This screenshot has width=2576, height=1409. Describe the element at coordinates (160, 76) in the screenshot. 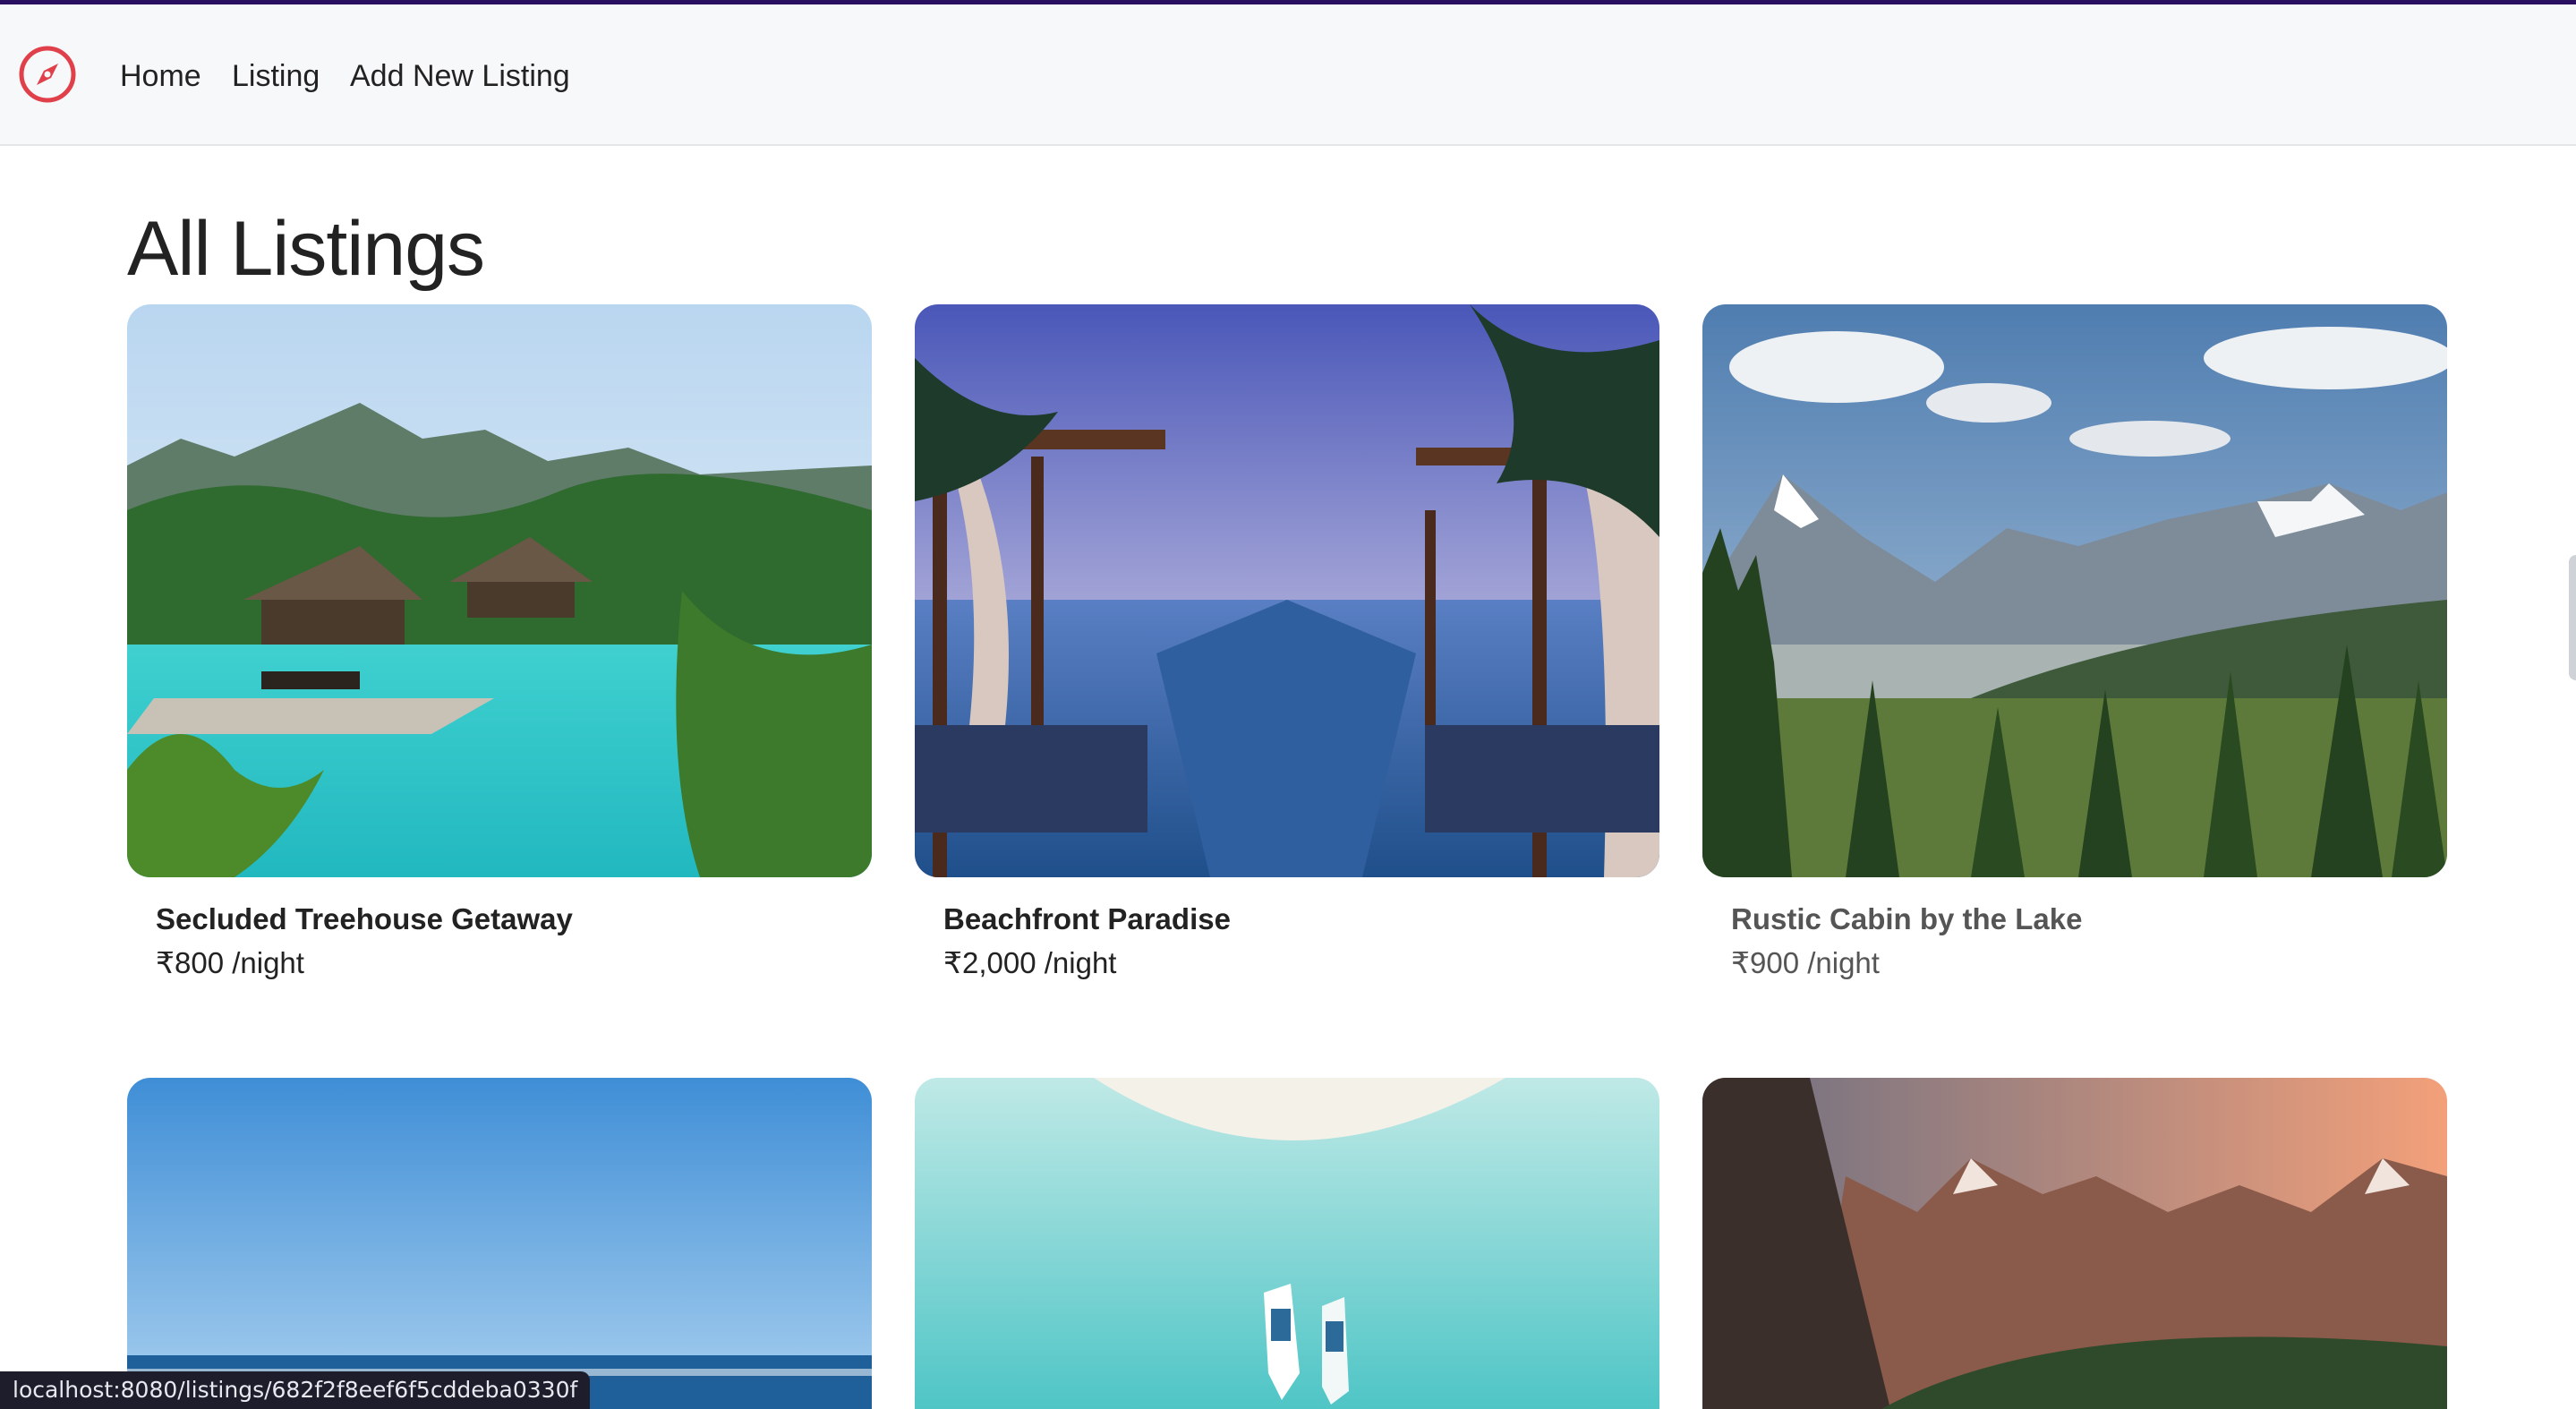

I see `nav-link-home: Home` at that location.